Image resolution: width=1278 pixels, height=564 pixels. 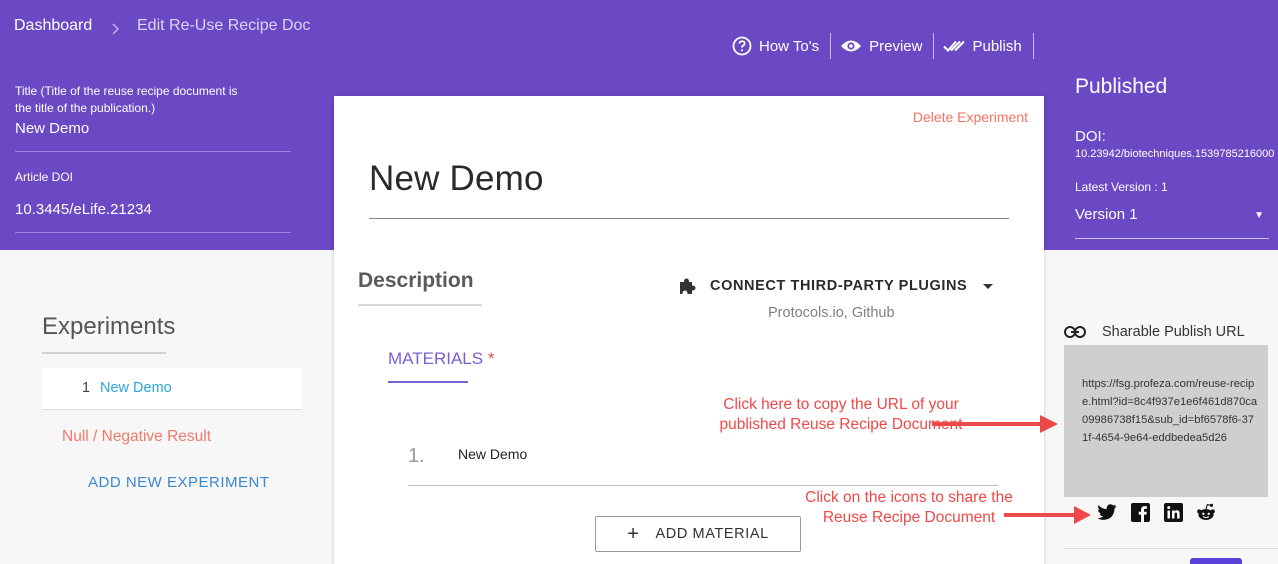 I want to click on document-title: New Demo, so click(x=456, y=179).